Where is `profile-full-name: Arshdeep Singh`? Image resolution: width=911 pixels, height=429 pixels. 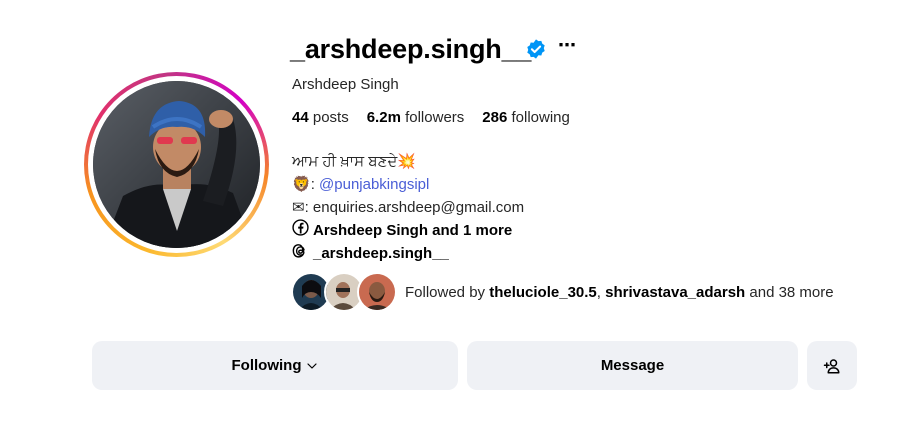 profile-full-name: Arshdeep Singh is located at coordinates (345, 84).